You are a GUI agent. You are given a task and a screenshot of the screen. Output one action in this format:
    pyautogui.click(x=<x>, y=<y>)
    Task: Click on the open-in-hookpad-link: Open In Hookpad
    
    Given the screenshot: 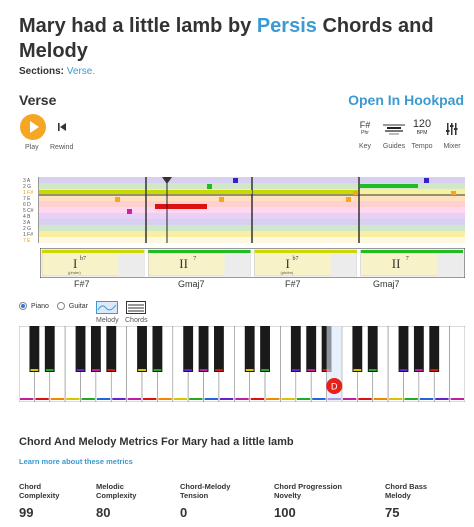 What is the action you would take?
    pyautogui.click(x=406, y=100)
    